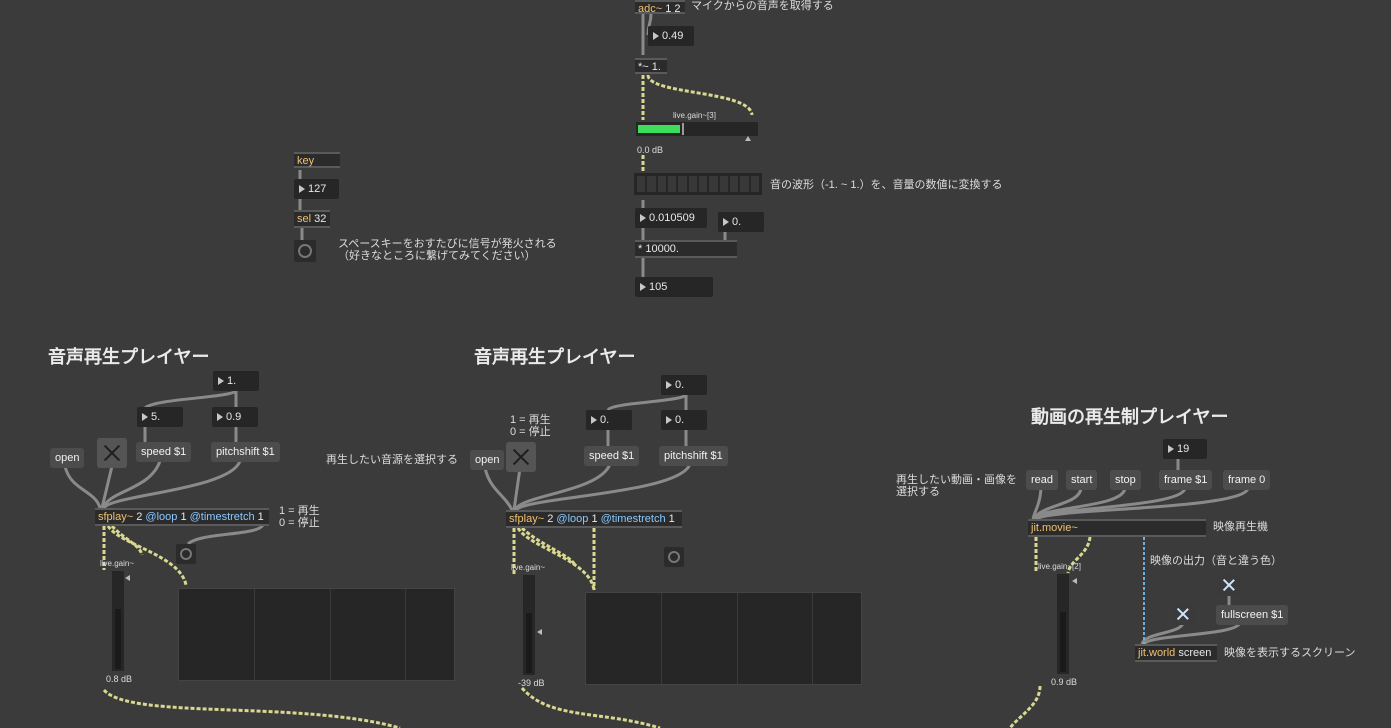 The height and width of the screenshot is (728, 1391). Describe the element at coordinates (1064, 682) in the screenshot. I see `video-gain-db: 0.9 dB` at that location.